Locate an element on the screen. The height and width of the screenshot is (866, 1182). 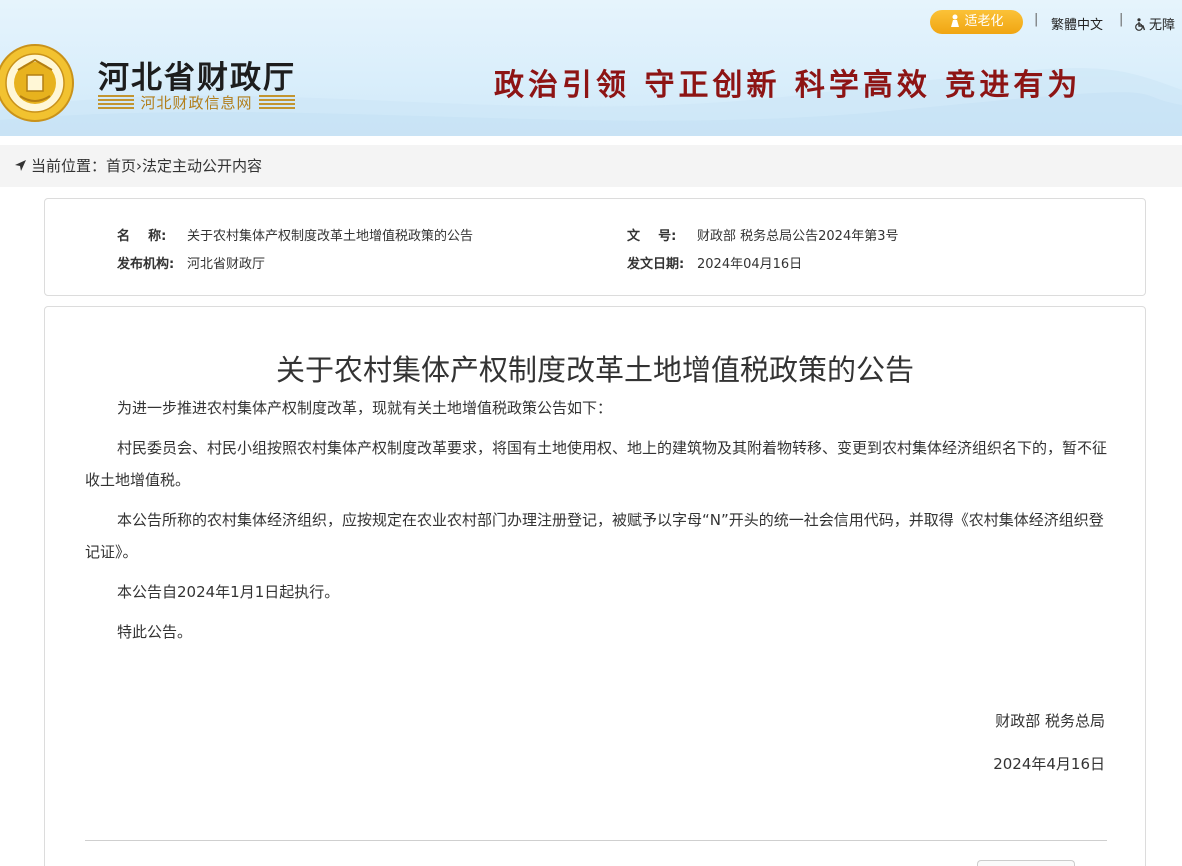
article-action-button is located at coordinates (1026, 863).